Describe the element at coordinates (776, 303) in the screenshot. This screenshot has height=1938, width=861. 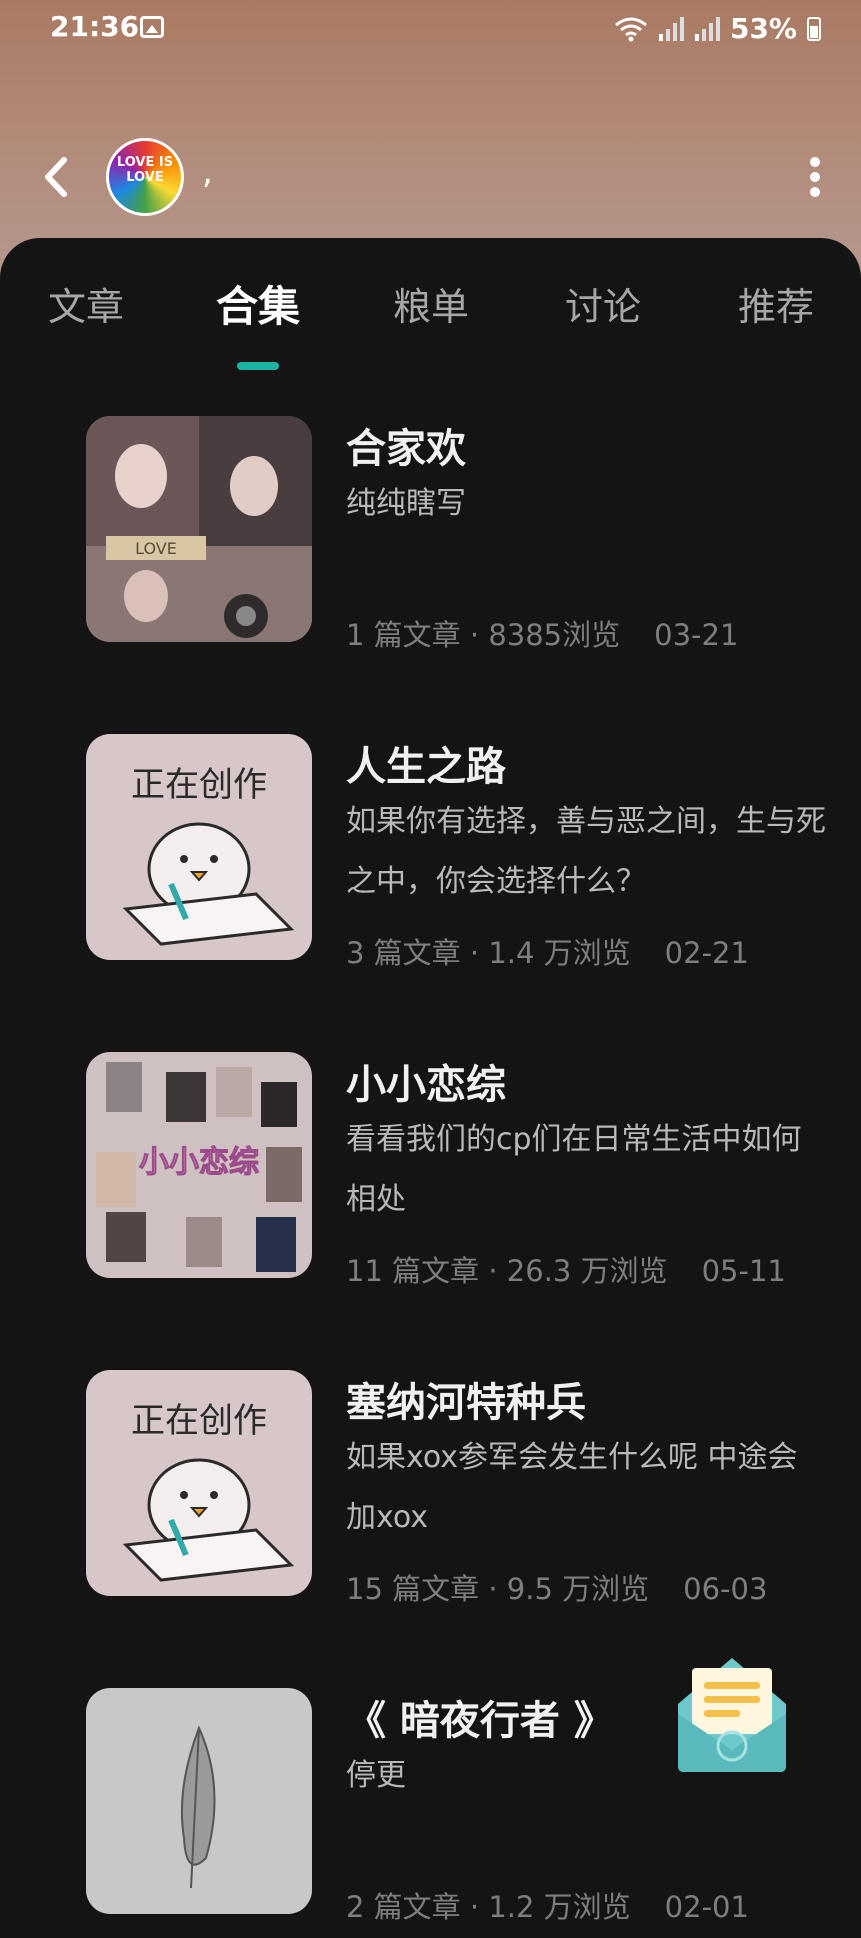
I see `tab-recommend: 推荐` at that location.